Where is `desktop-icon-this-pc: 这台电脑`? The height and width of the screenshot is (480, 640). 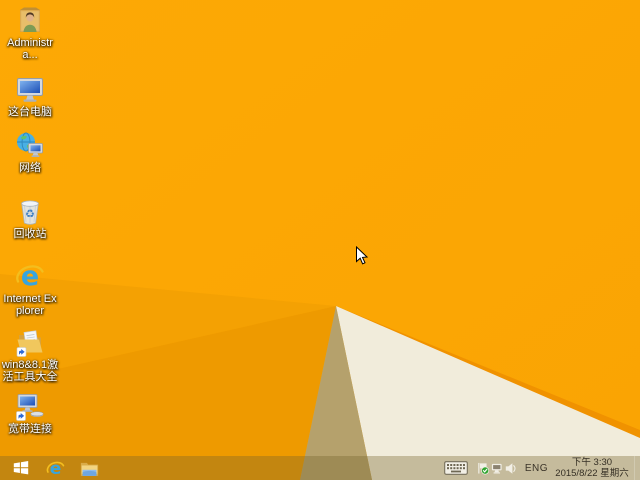
desktop-icon-this-pc: 这台电脑 is located at coordinates (30, 96).